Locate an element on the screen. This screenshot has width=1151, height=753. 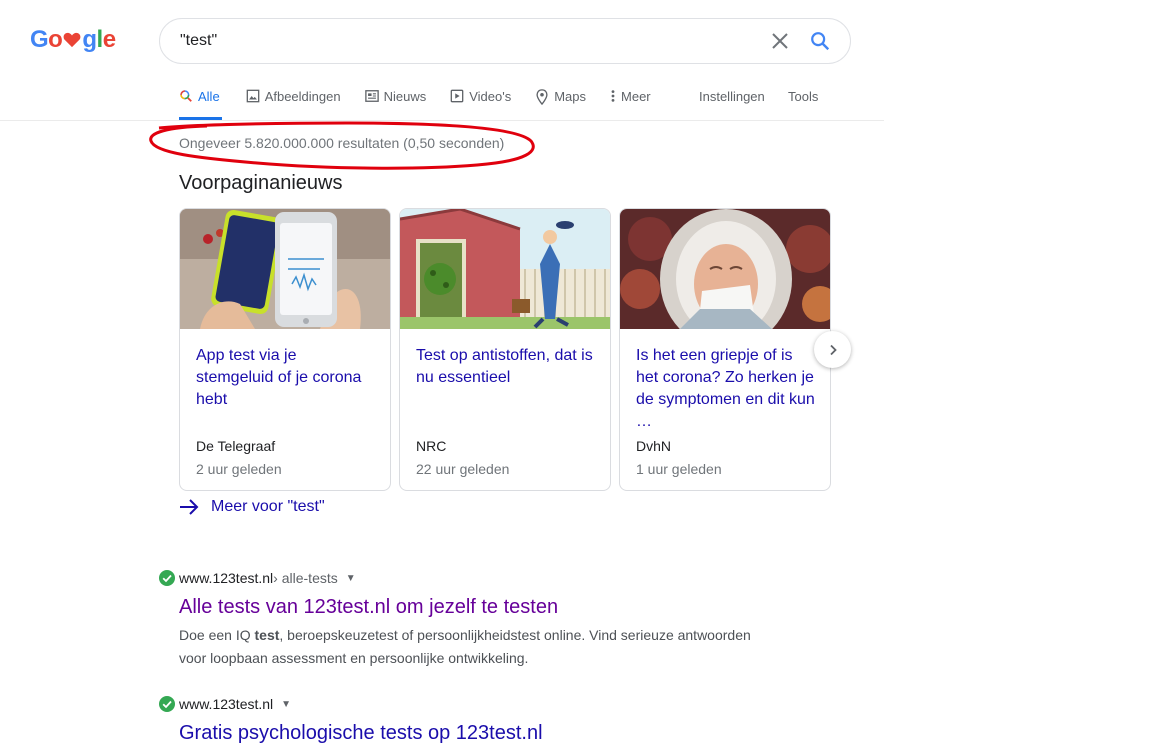
google-doodle-logo: Go gle is located at coordinates (73, 40).